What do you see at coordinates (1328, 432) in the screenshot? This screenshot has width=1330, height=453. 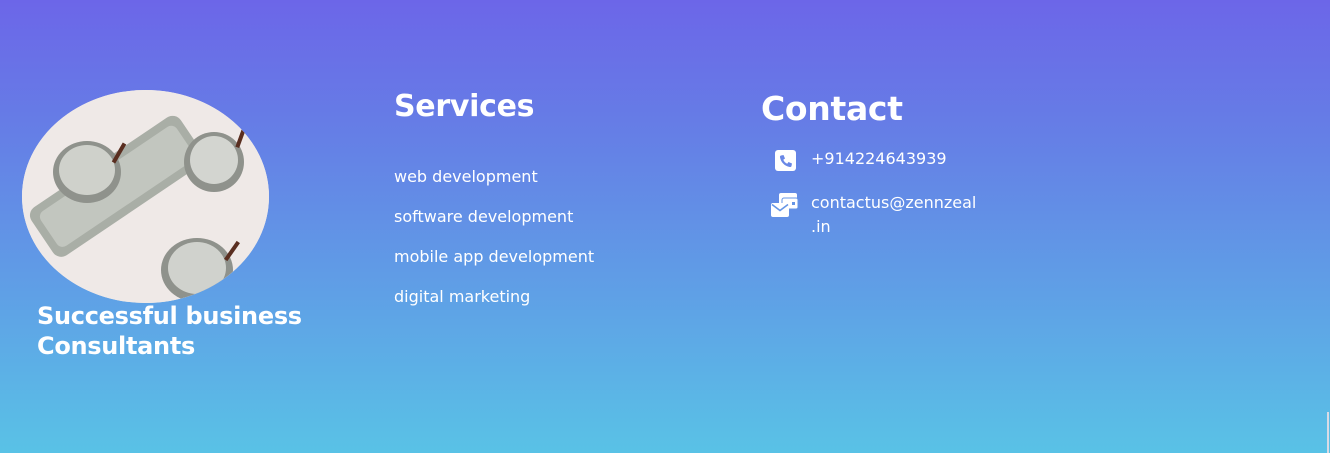 I see `scrollbar-thumb` at bounding box center [1328, 432].